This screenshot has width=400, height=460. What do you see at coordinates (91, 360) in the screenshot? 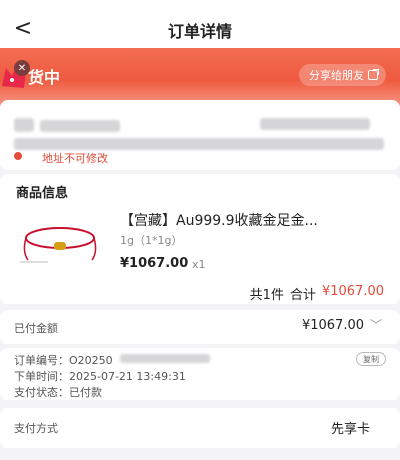
I see `order-number: O20250` at bounding box center [91, 360].